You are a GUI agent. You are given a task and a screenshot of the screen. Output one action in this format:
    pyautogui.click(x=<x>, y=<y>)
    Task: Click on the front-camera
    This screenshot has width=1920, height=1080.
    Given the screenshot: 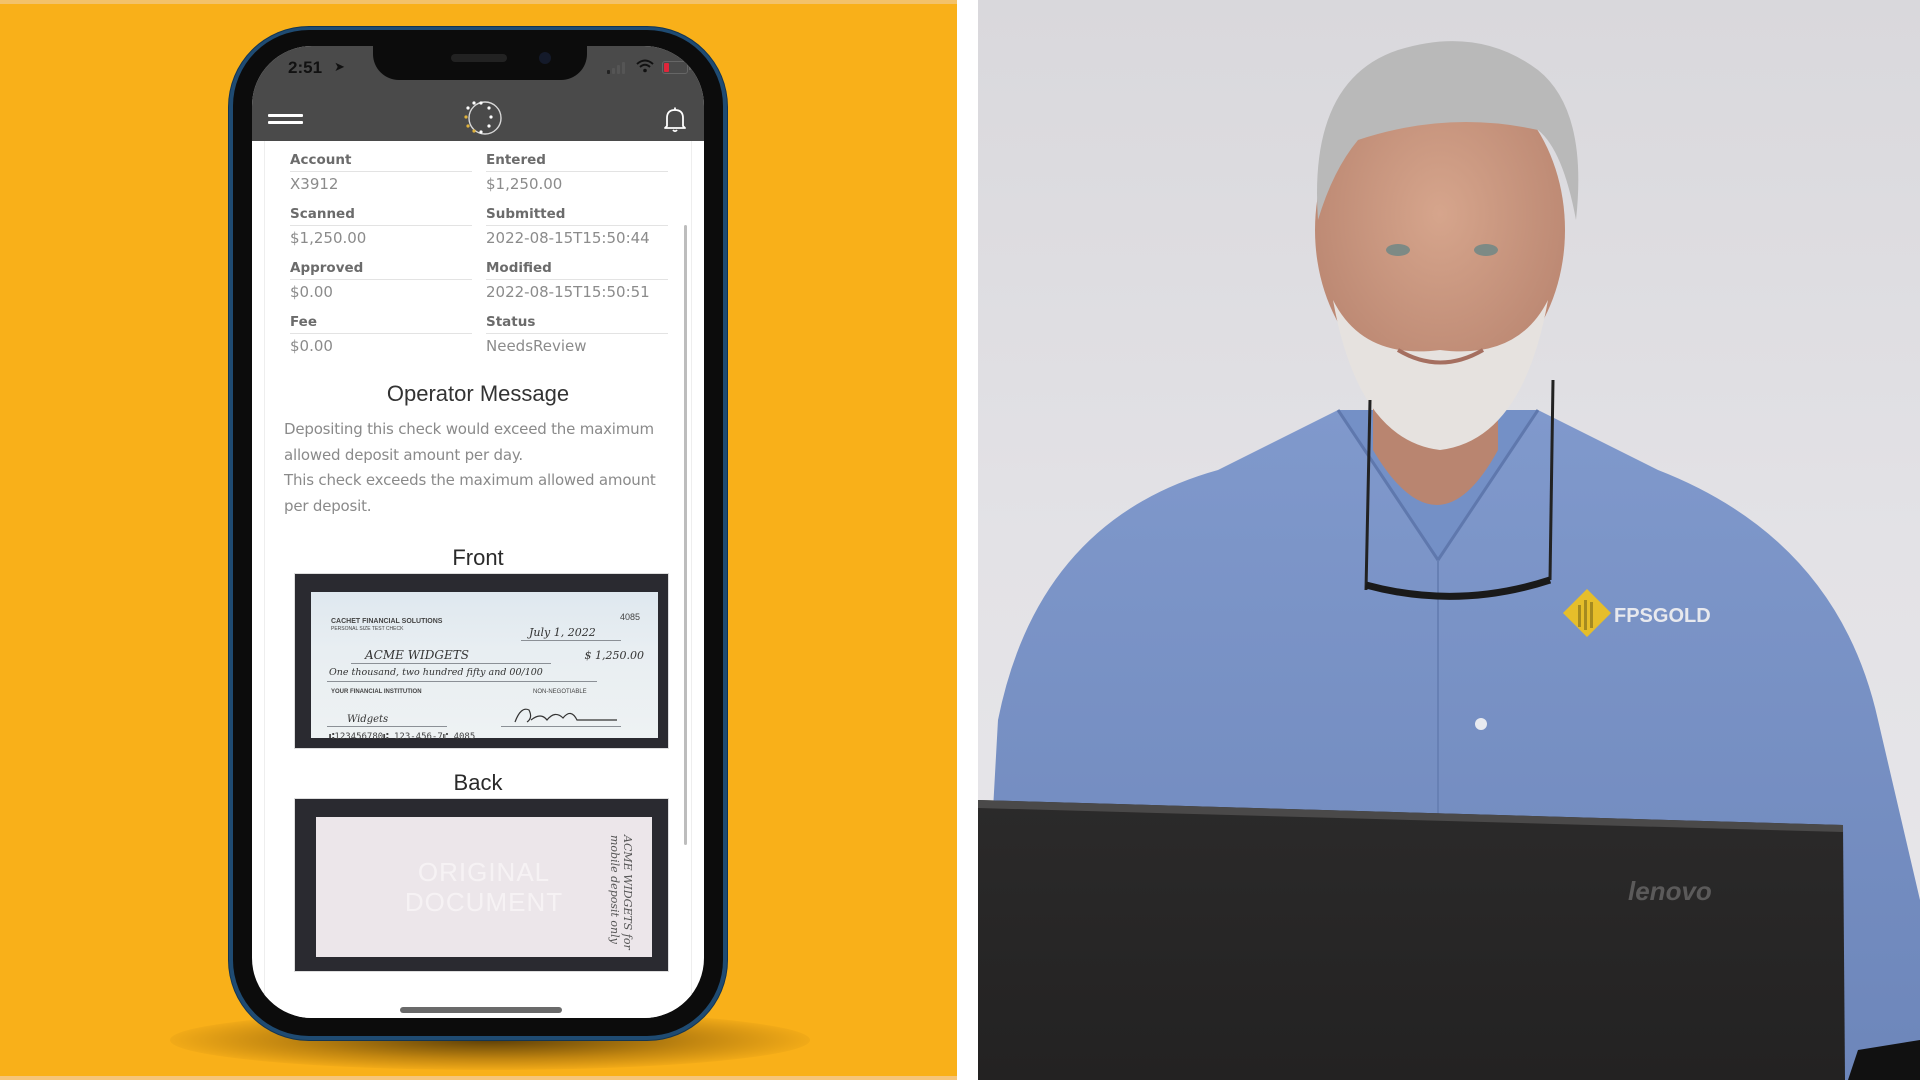 What is the action you would take?
    pyautogui.click(x=545, y=58)
    